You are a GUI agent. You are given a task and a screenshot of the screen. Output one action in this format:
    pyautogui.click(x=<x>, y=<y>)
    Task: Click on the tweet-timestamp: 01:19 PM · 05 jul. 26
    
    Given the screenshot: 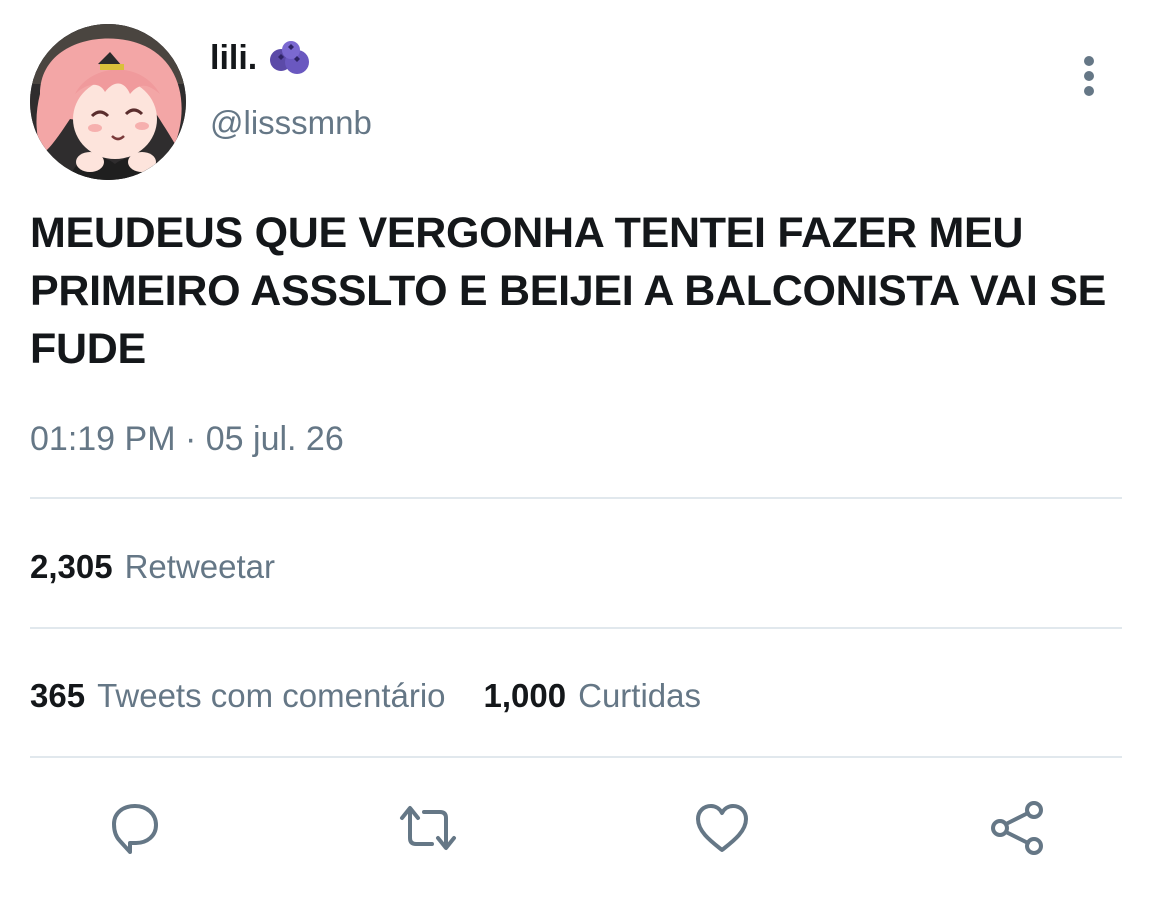 What is the action you would take?
    pyautogui.click(x=187, y=439)
    